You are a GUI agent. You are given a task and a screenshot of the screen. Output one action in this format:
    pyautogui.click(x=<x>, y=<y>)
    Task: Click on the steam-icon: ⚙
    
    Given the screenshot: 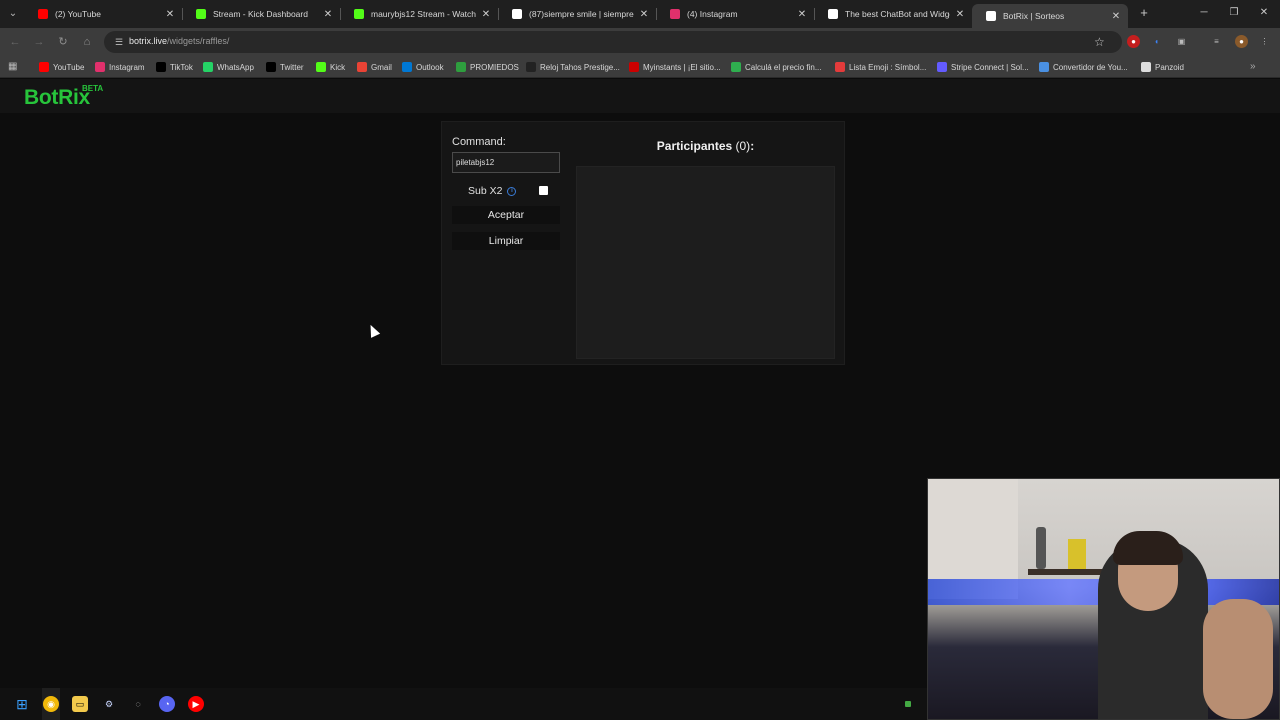 What is the action you would take?
    pyautogui.click(x=109, y=704)
    